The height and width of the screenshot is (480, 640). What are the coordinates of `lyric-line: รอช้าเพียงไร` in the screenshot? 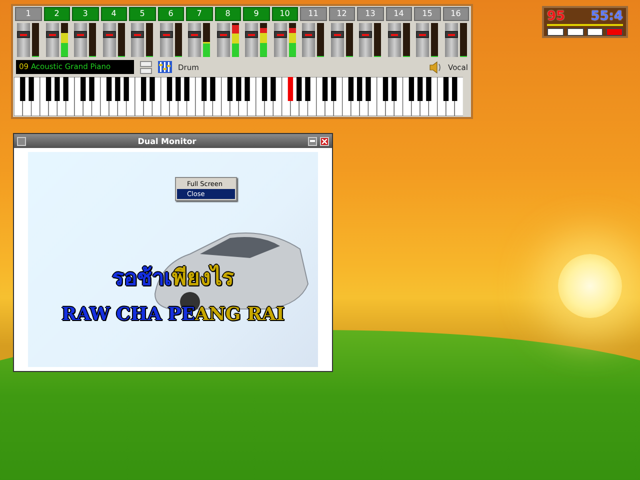 It's located at (173, 278).